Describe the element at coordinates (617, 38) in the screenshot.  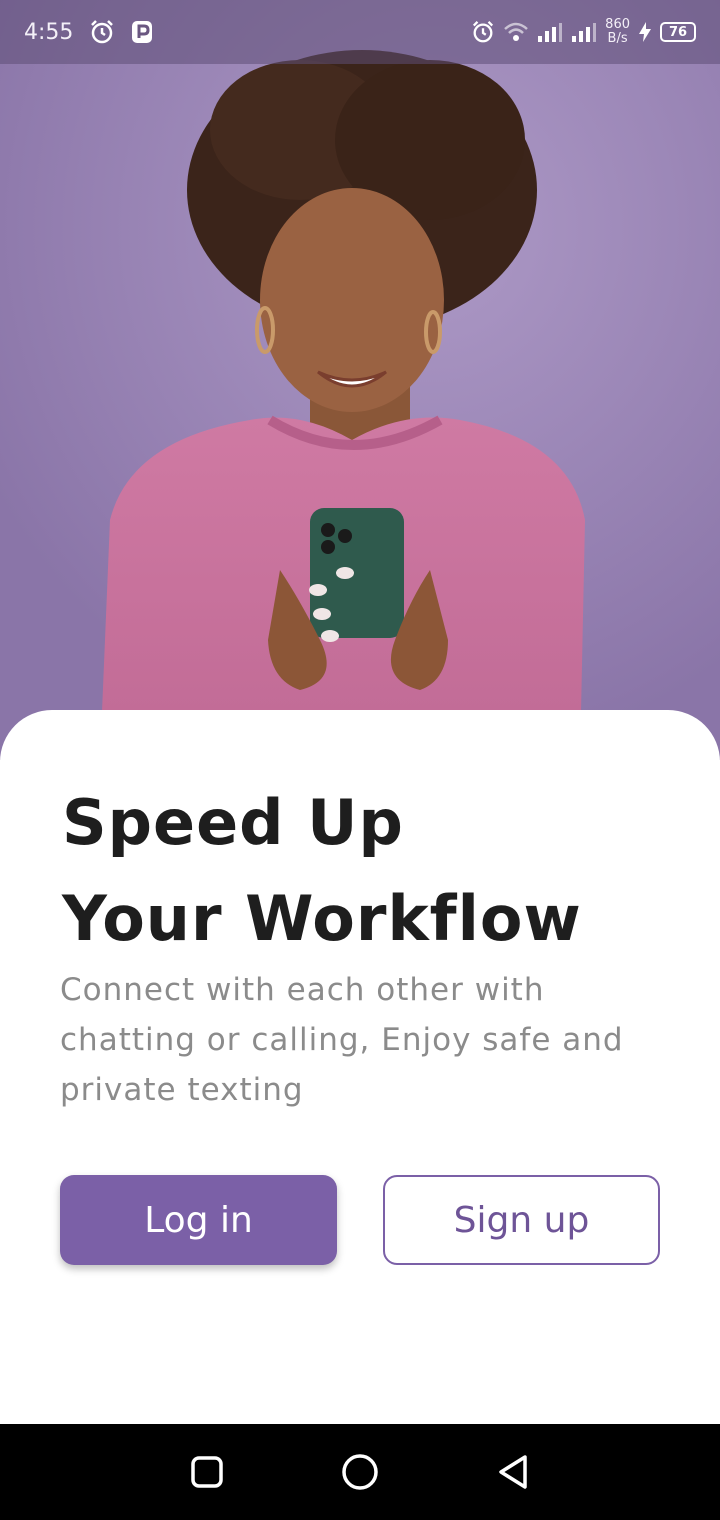
I see `network-speed-unit: B/s` at that location.